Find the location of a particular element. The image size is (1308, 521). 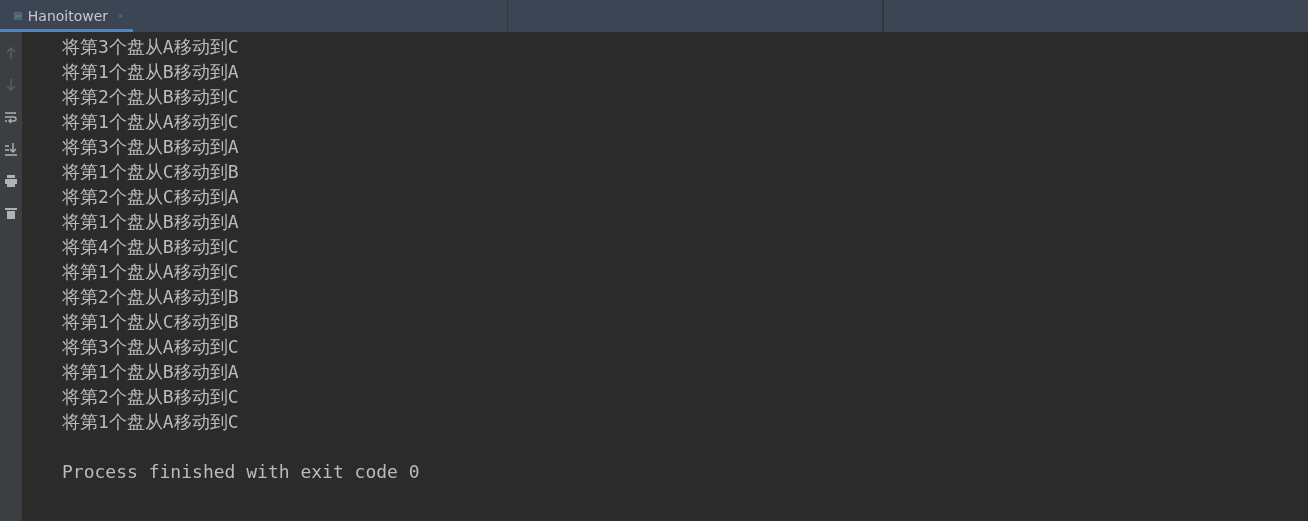

print-icon is located at coordinates (11, 181).